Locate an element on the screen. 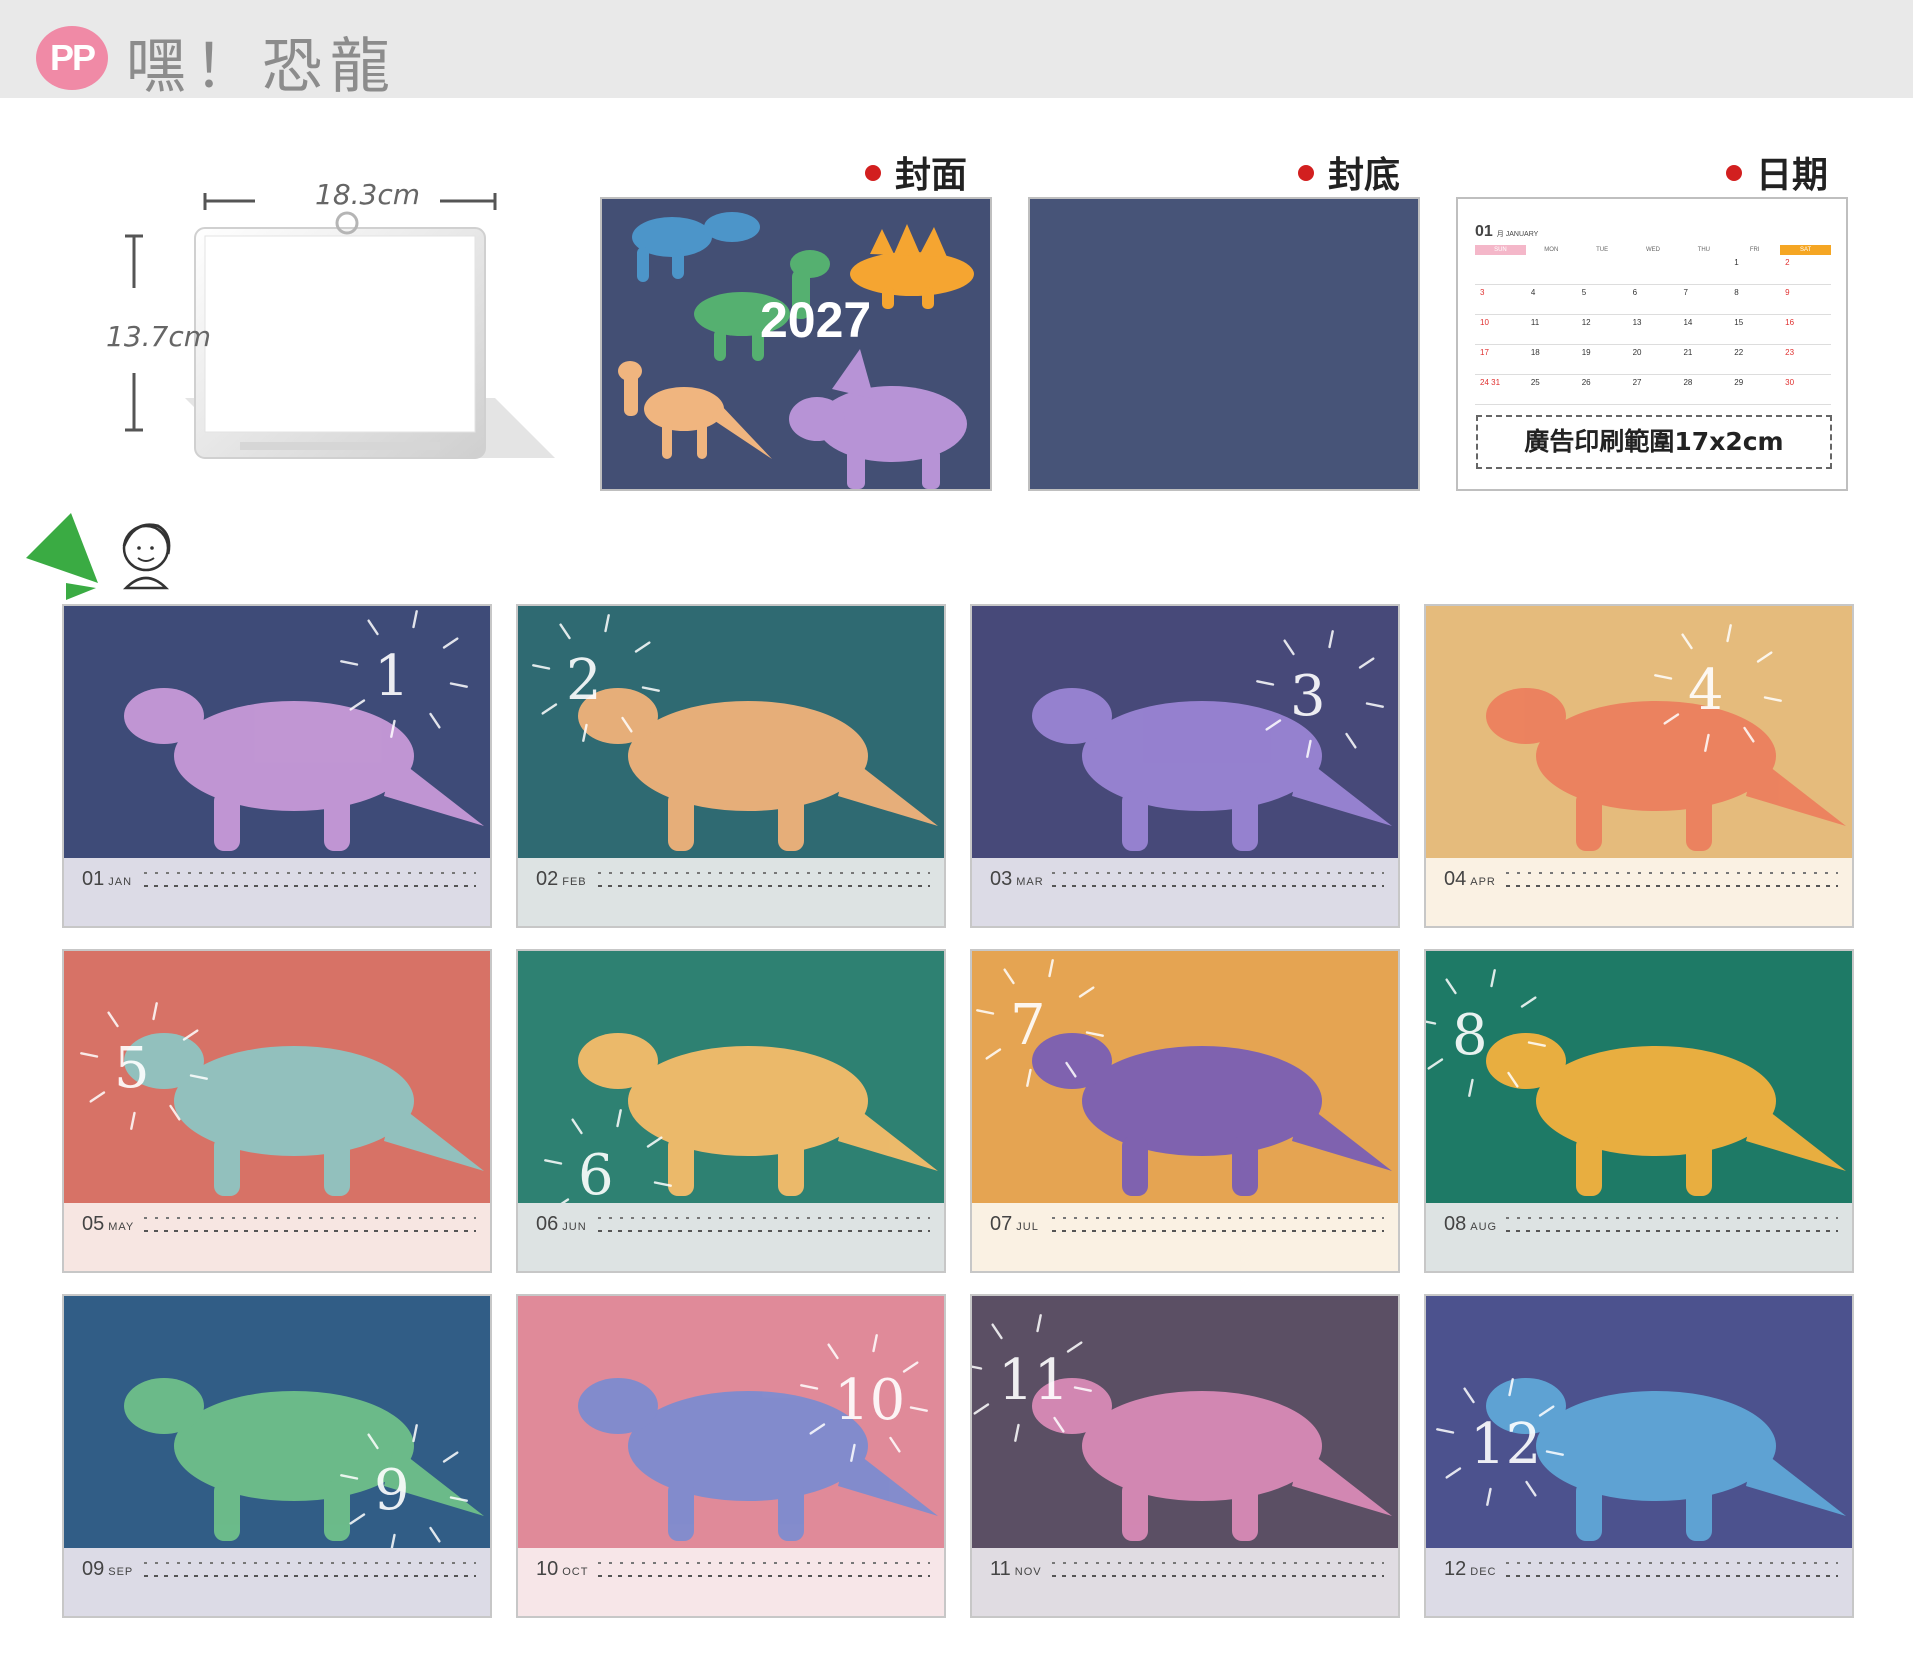  calendar-stand-icon is located at coordinates (370, 335).